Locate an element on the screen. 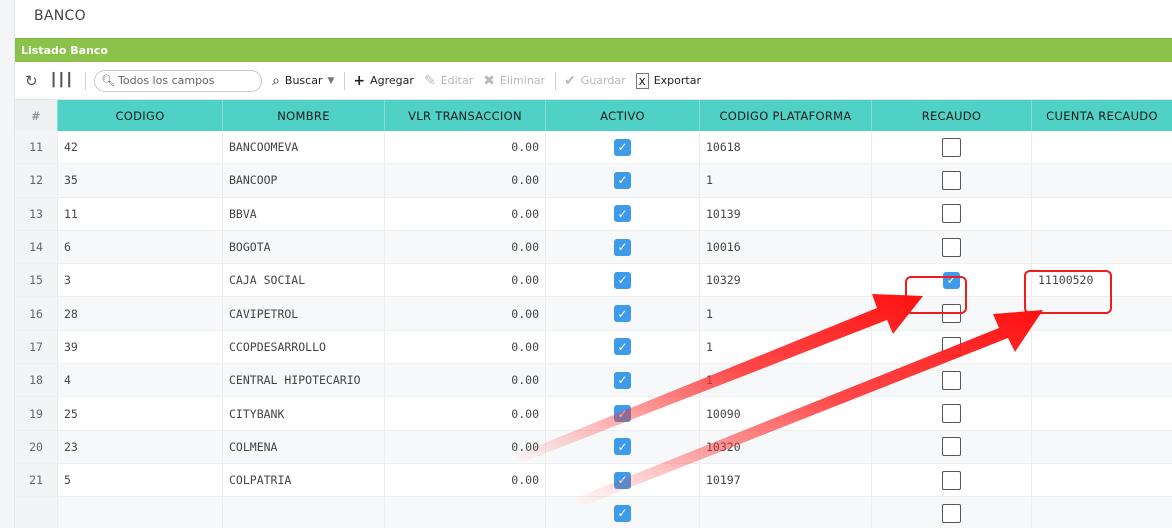  table-row: 12 35 BANCOOP 0.00 ✓ 1 is located at coordinates (593, 181).